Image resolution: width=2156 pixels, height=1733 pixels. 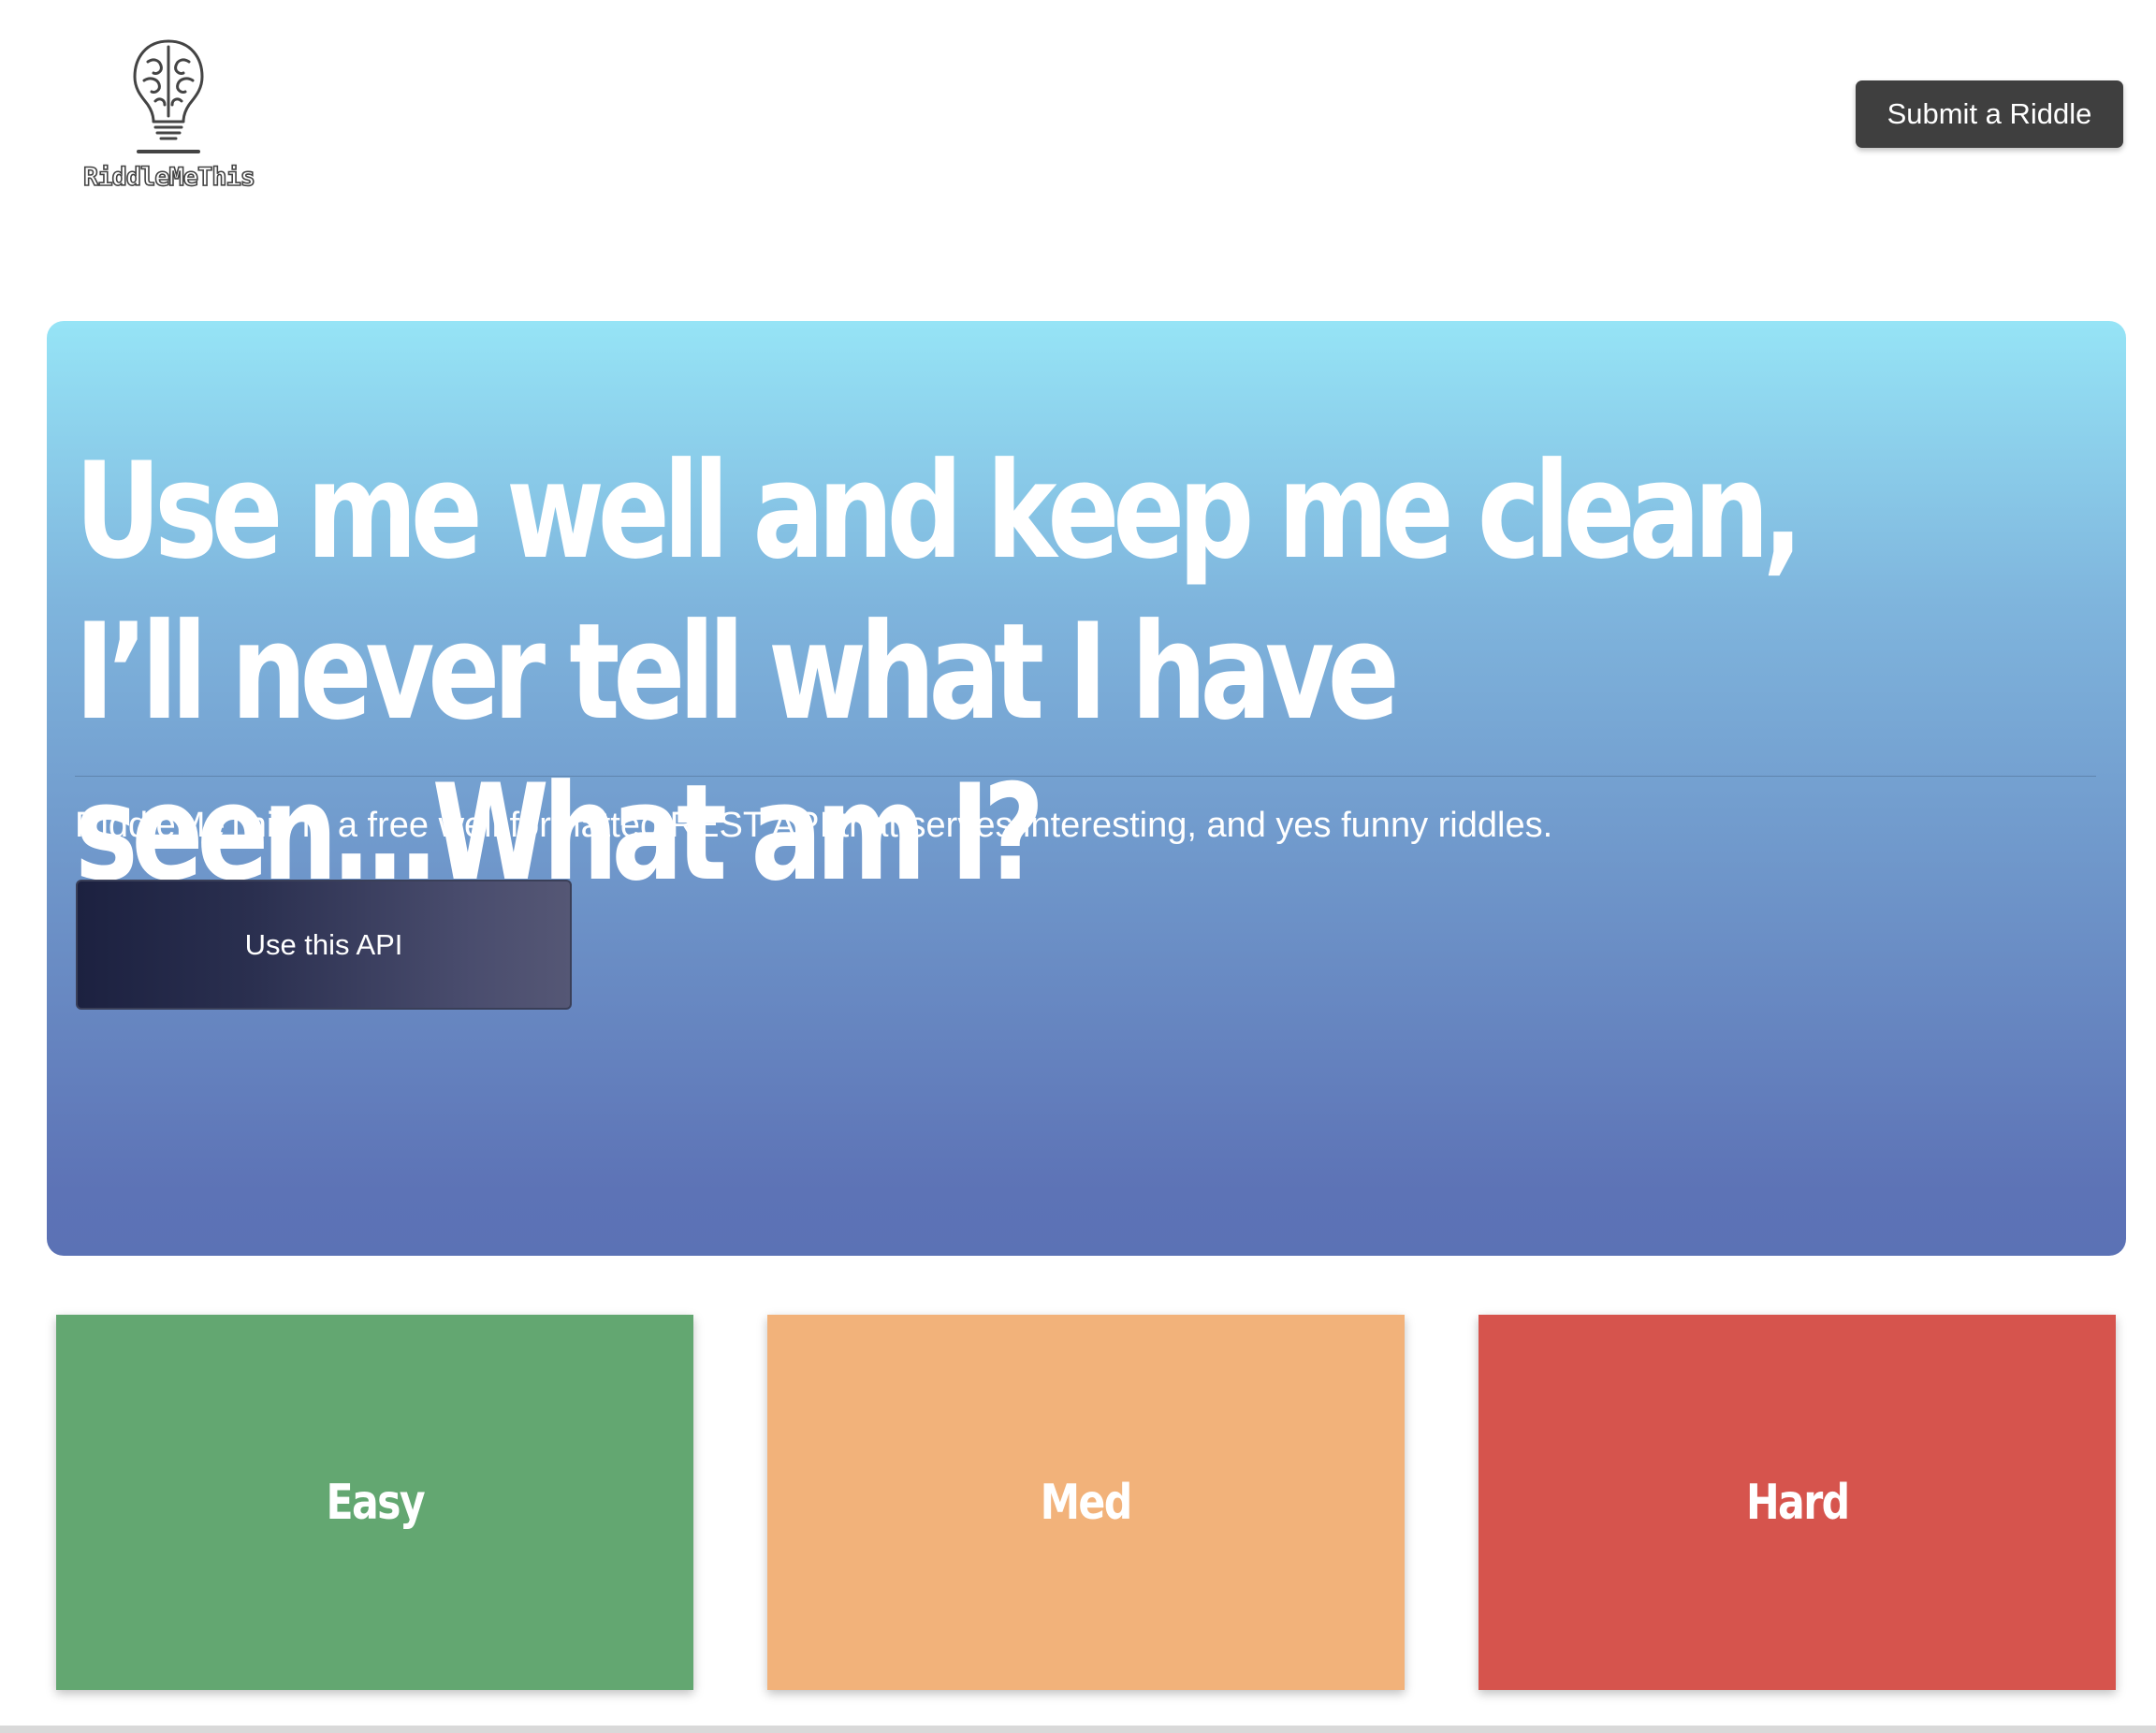 I want to click on submit-riddle-button: Submit a Riddle, so click(x=1989, y=114).